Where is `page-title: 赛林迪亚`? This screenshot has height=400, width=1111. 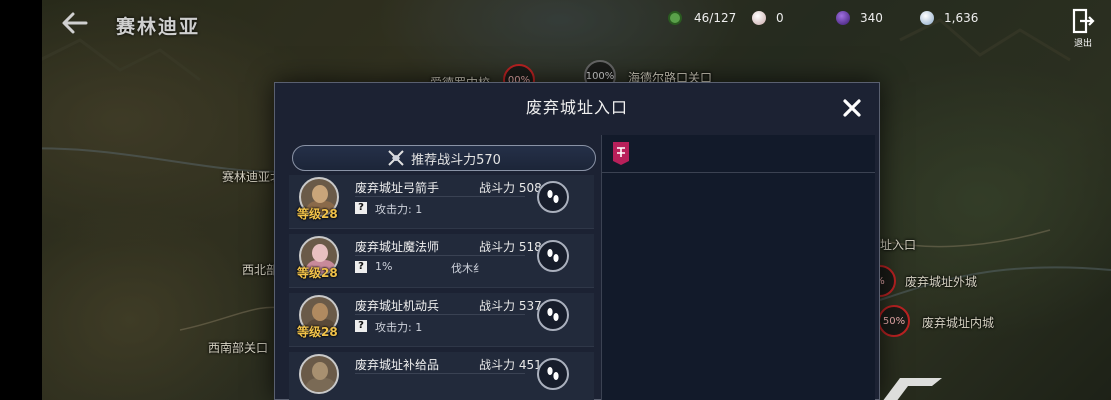
page-title: 赛林迪亚 is located at coordinates (158, 27).